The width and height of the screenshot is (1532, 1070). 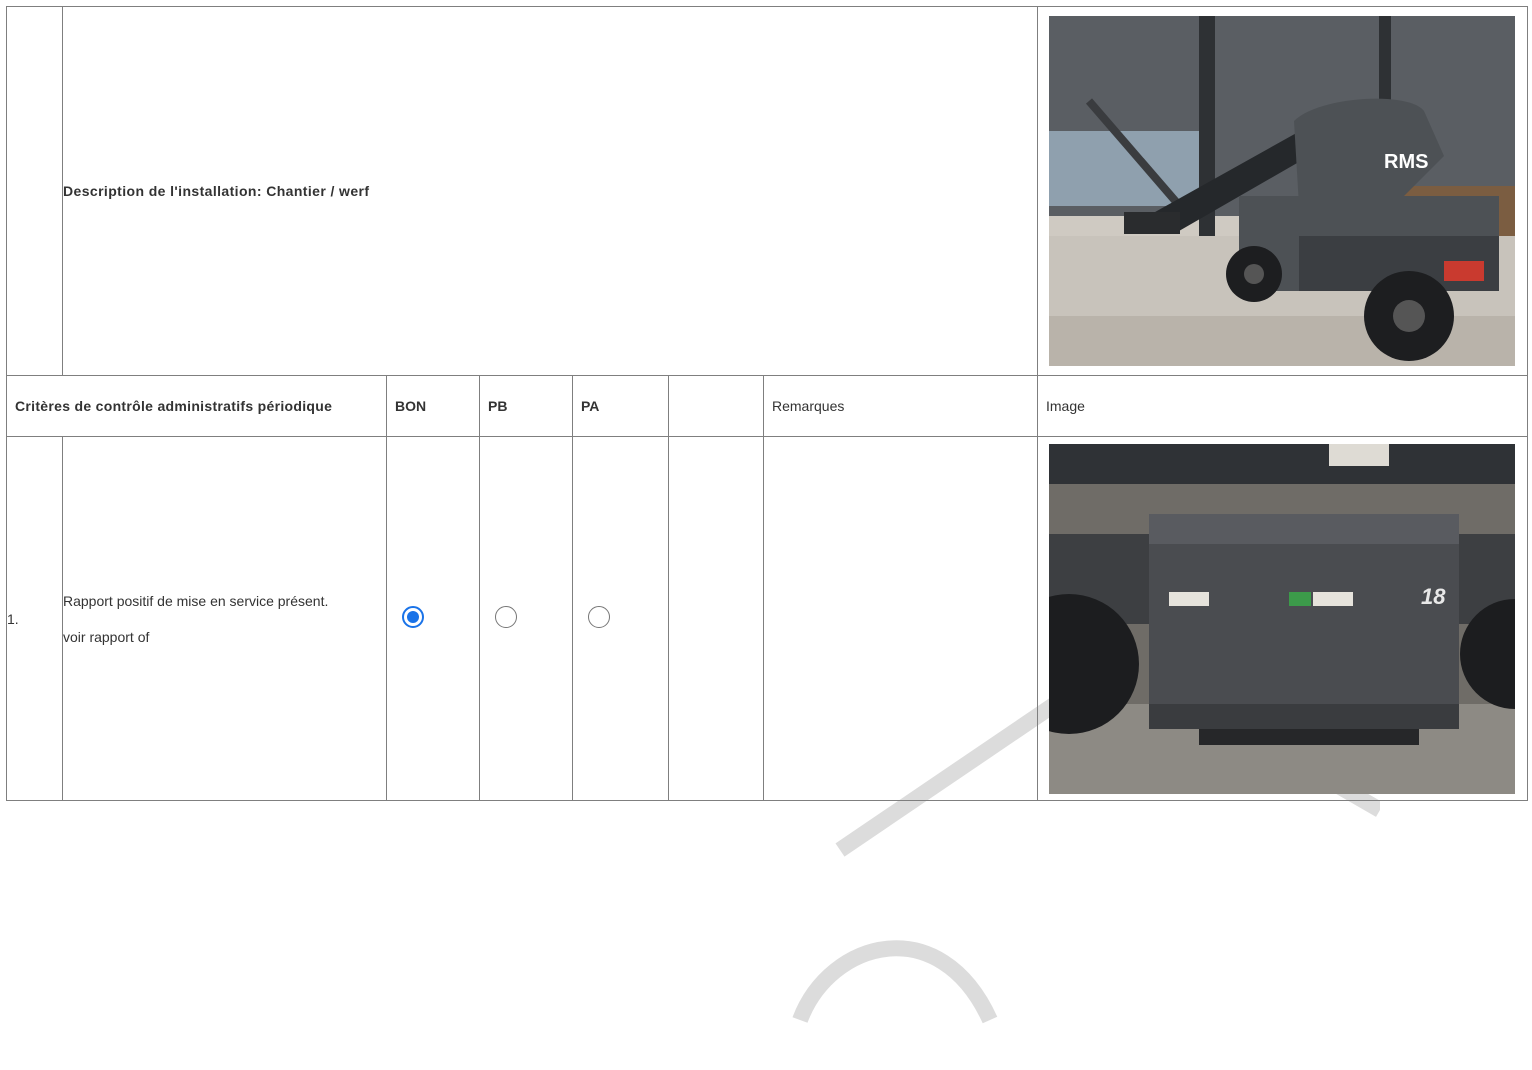 I want to click on row-image-cell: 18, so click(x=1282, y=618).